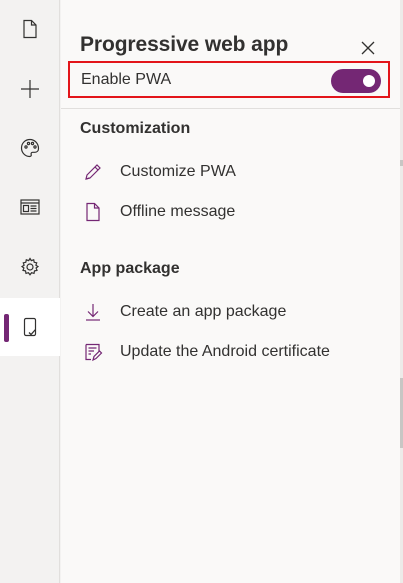 The height and width of the screenshot is (583, 403). I want to click on customize-pwa-item: Customize PWA, so click(230, 172).